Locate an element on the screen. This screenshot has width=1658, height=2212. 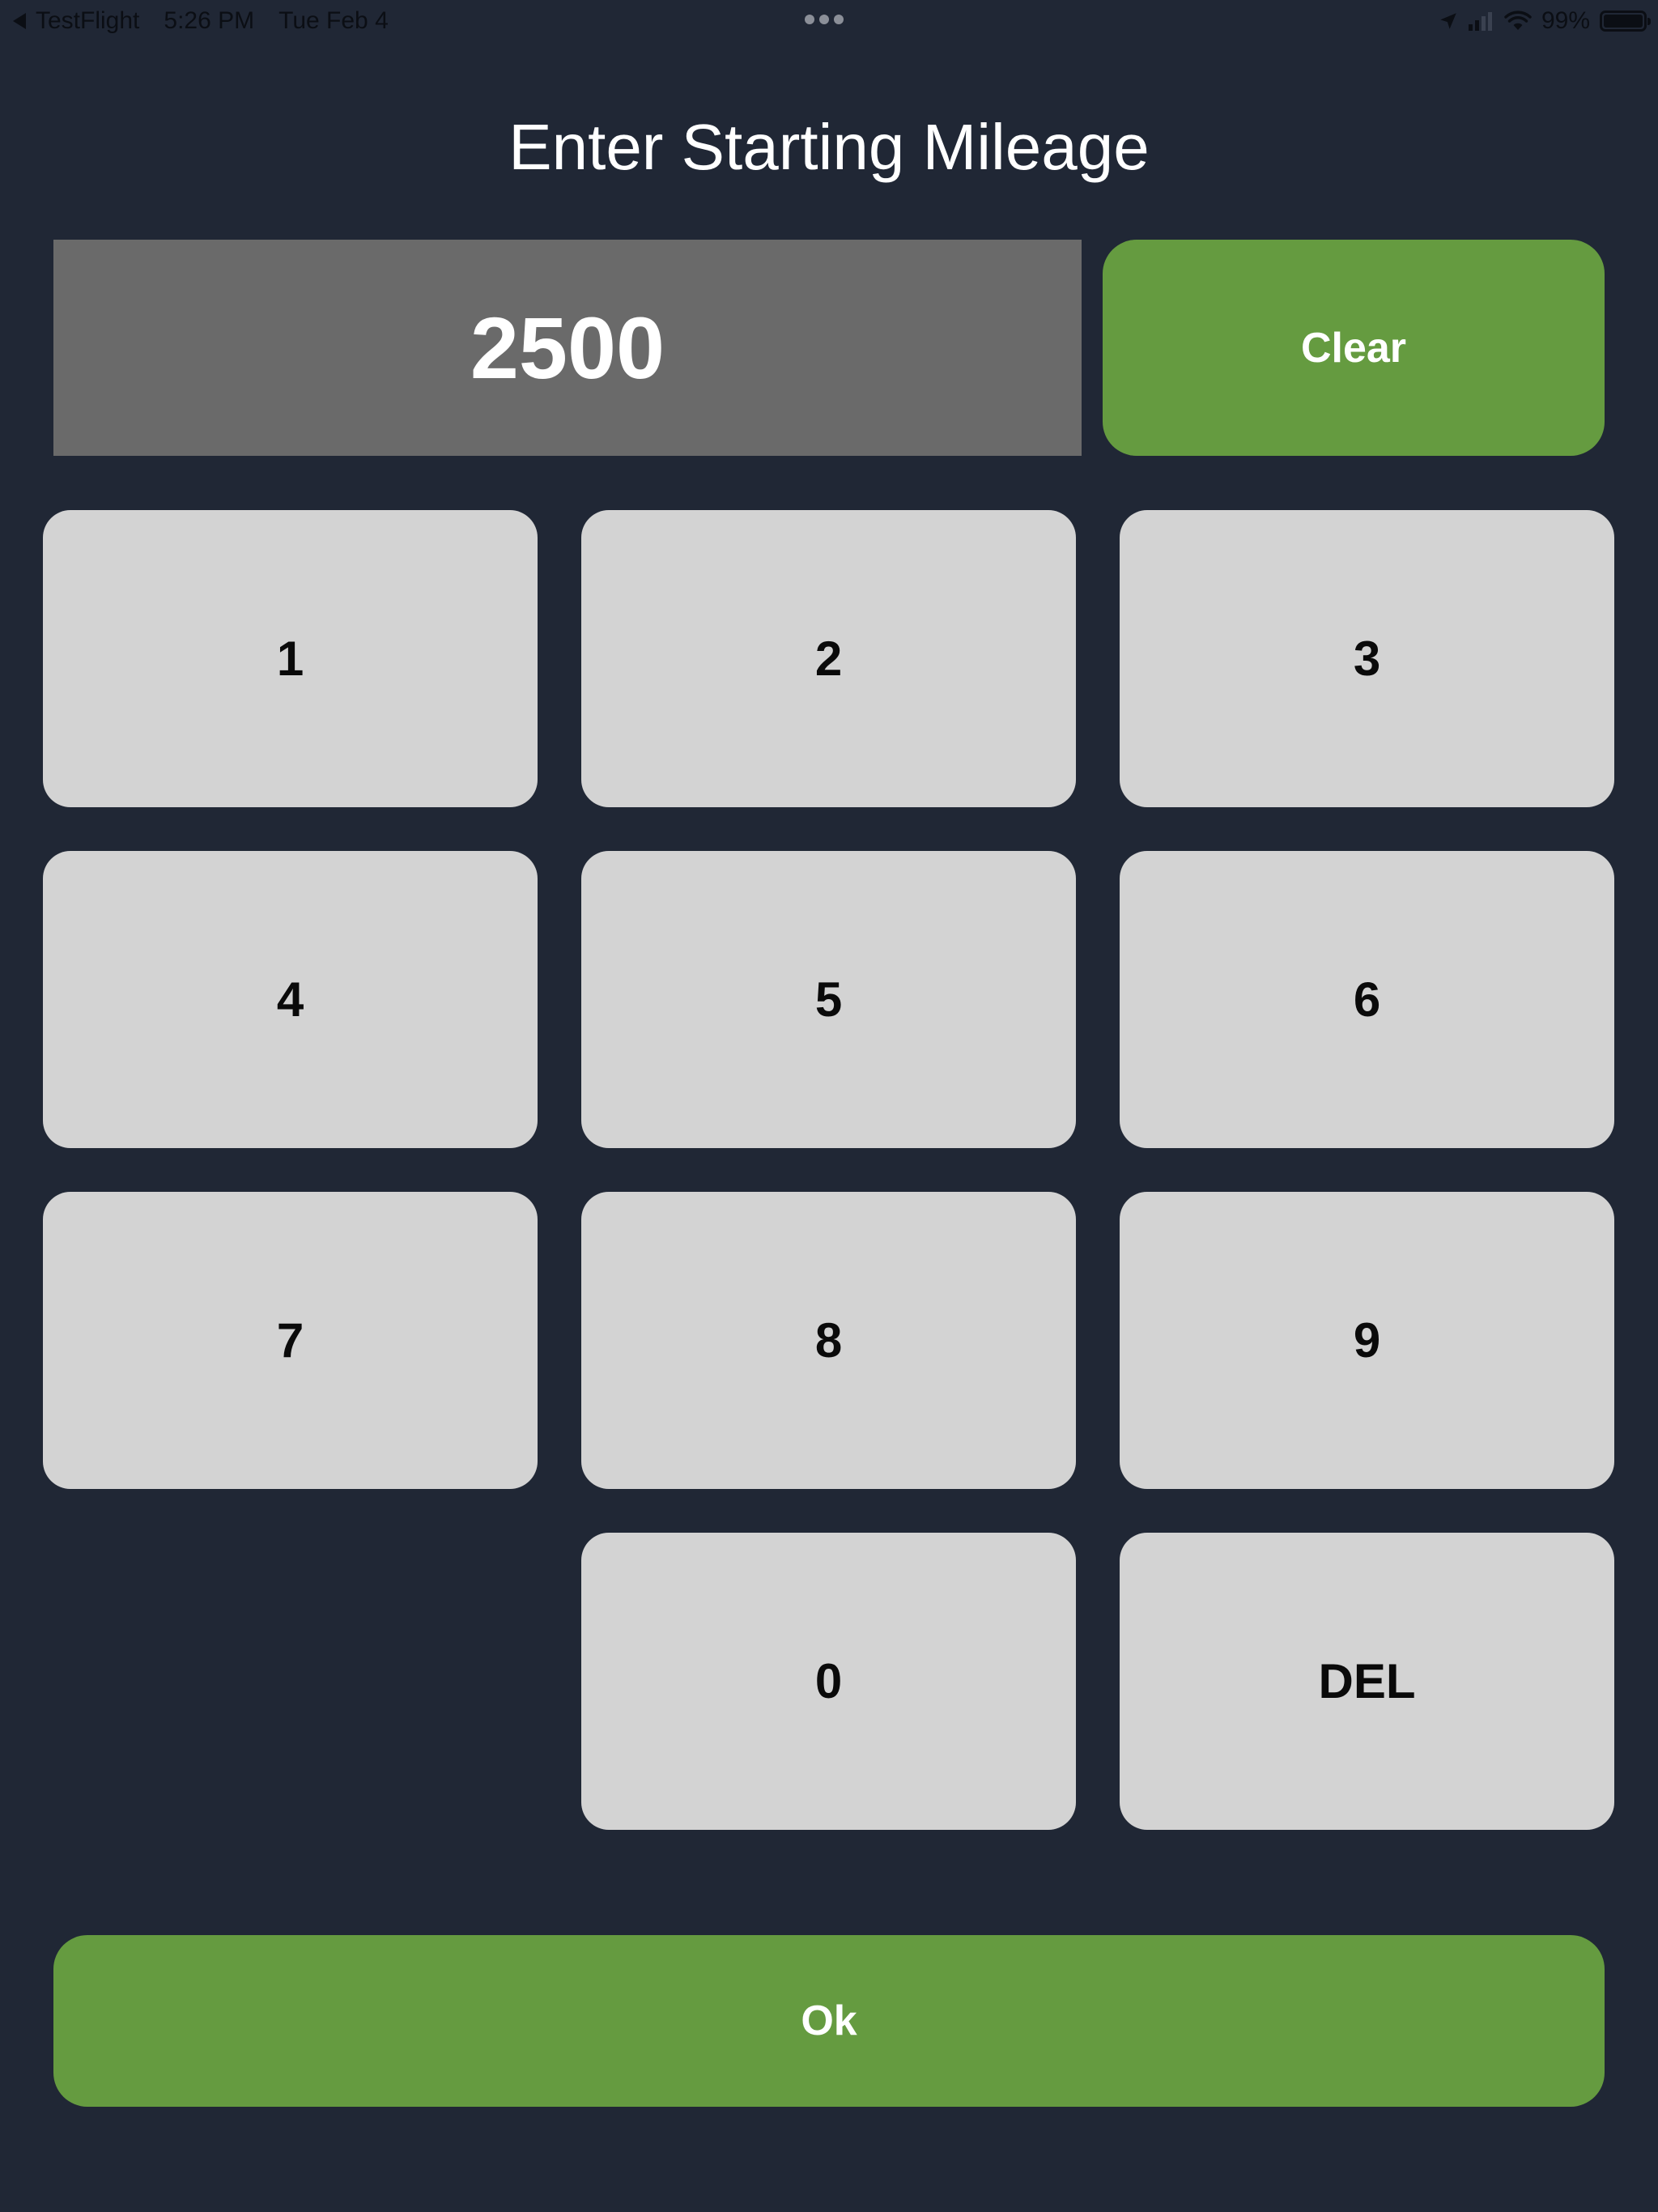
page-title: Enter Starting Mileage is located at coordinates (829, 147).